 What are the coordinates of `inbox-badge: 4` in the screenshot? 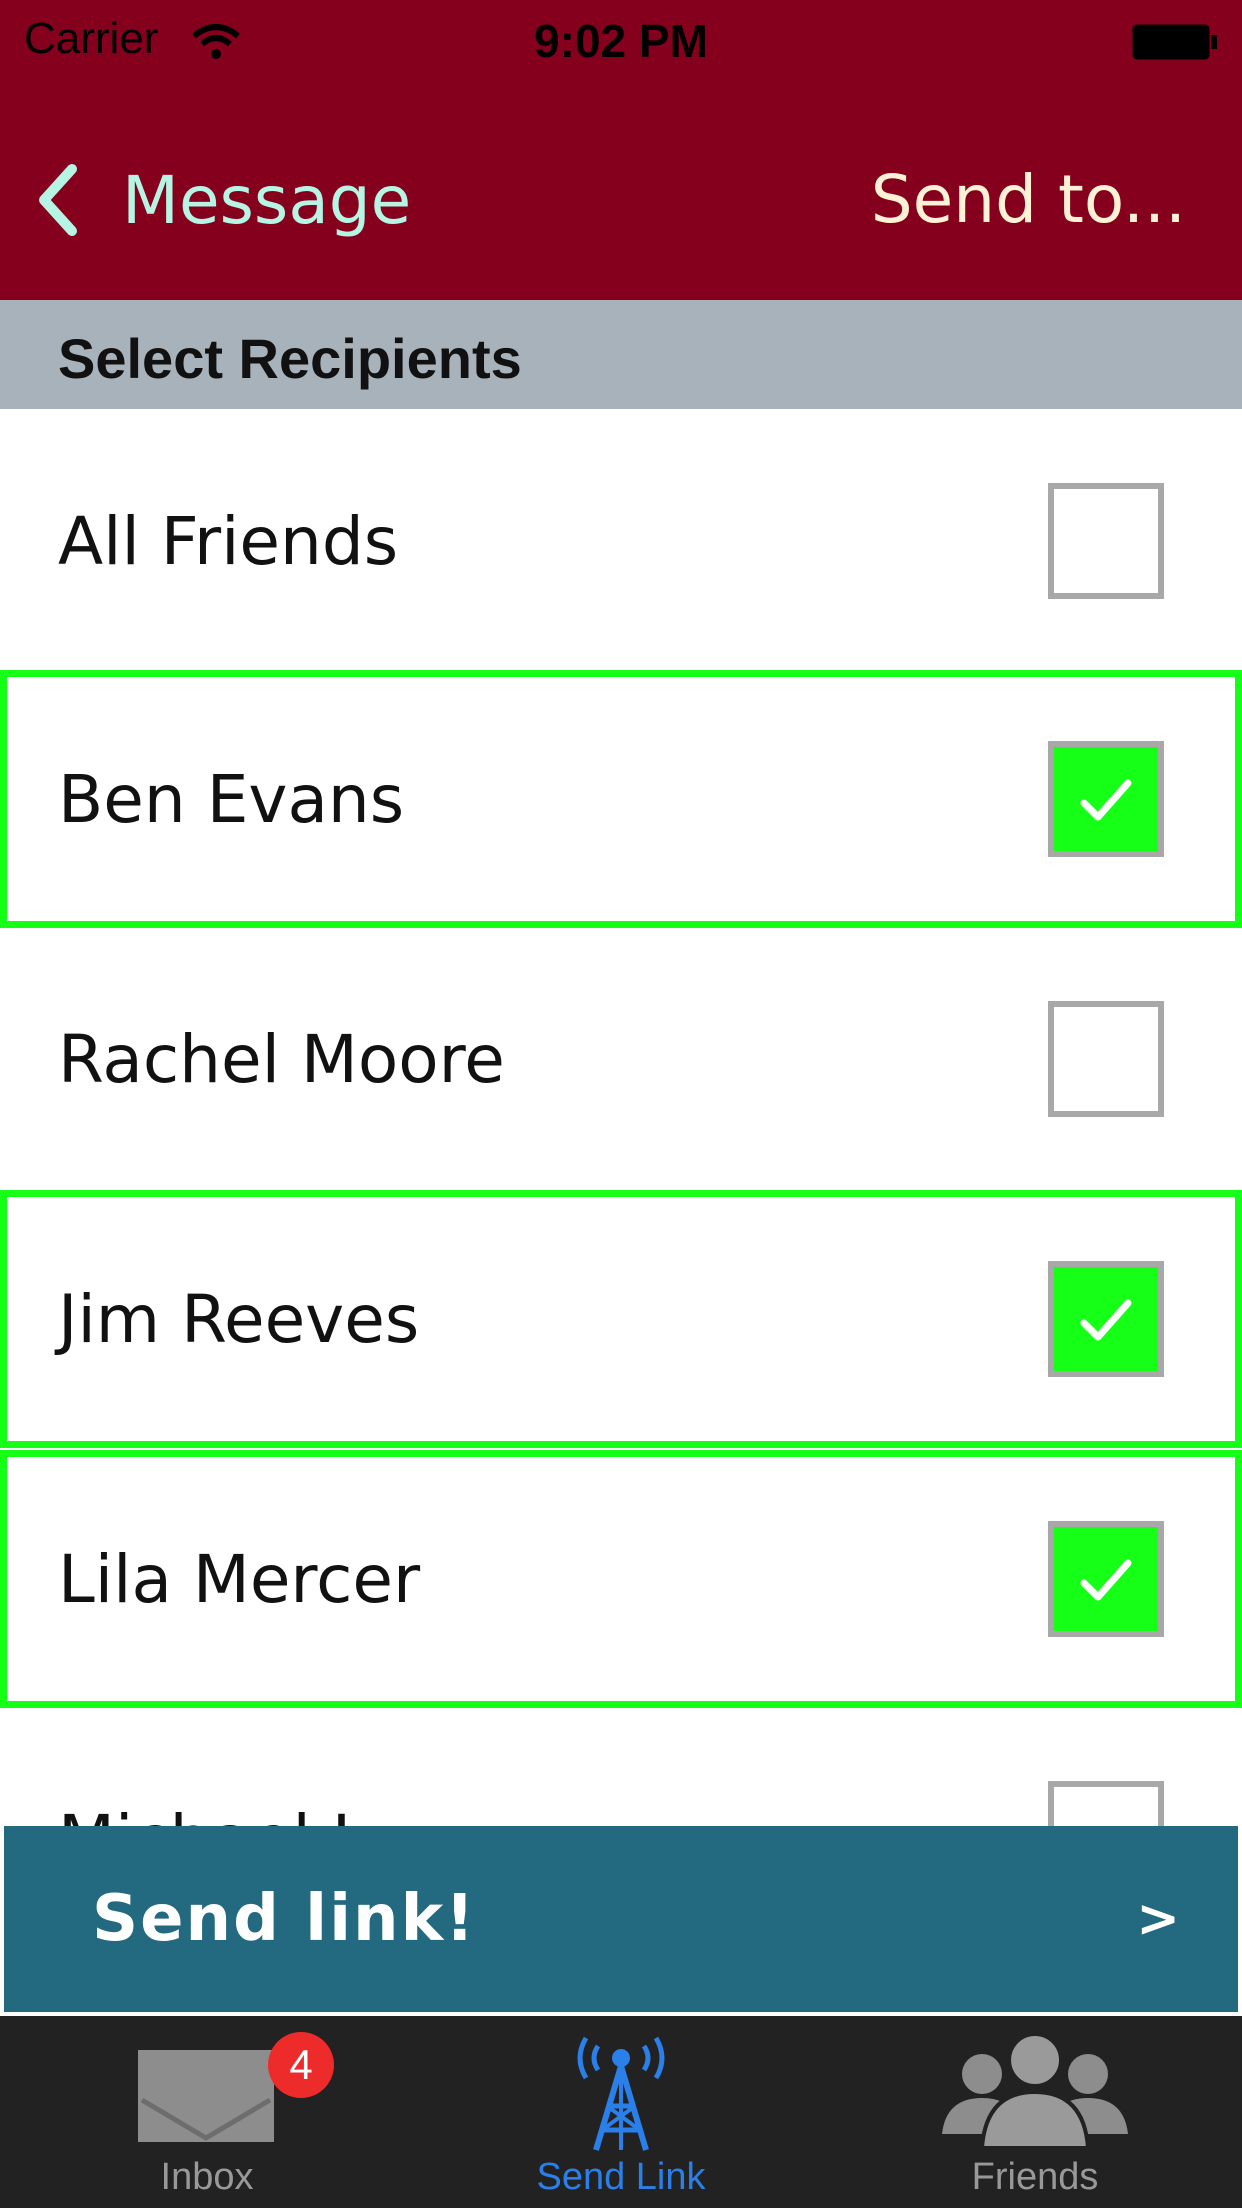 It's located at (301, 2065).